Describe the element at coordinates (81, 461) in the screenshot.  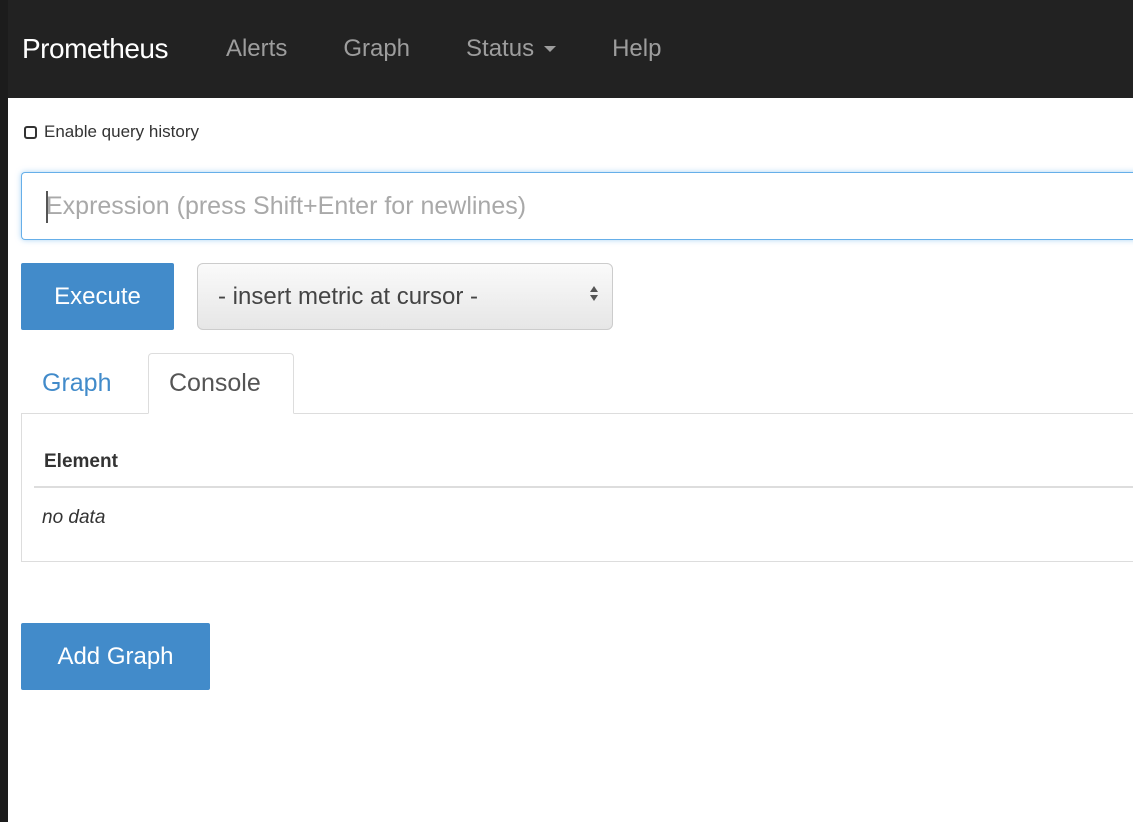
I see `table-header-element: Element` at that location.